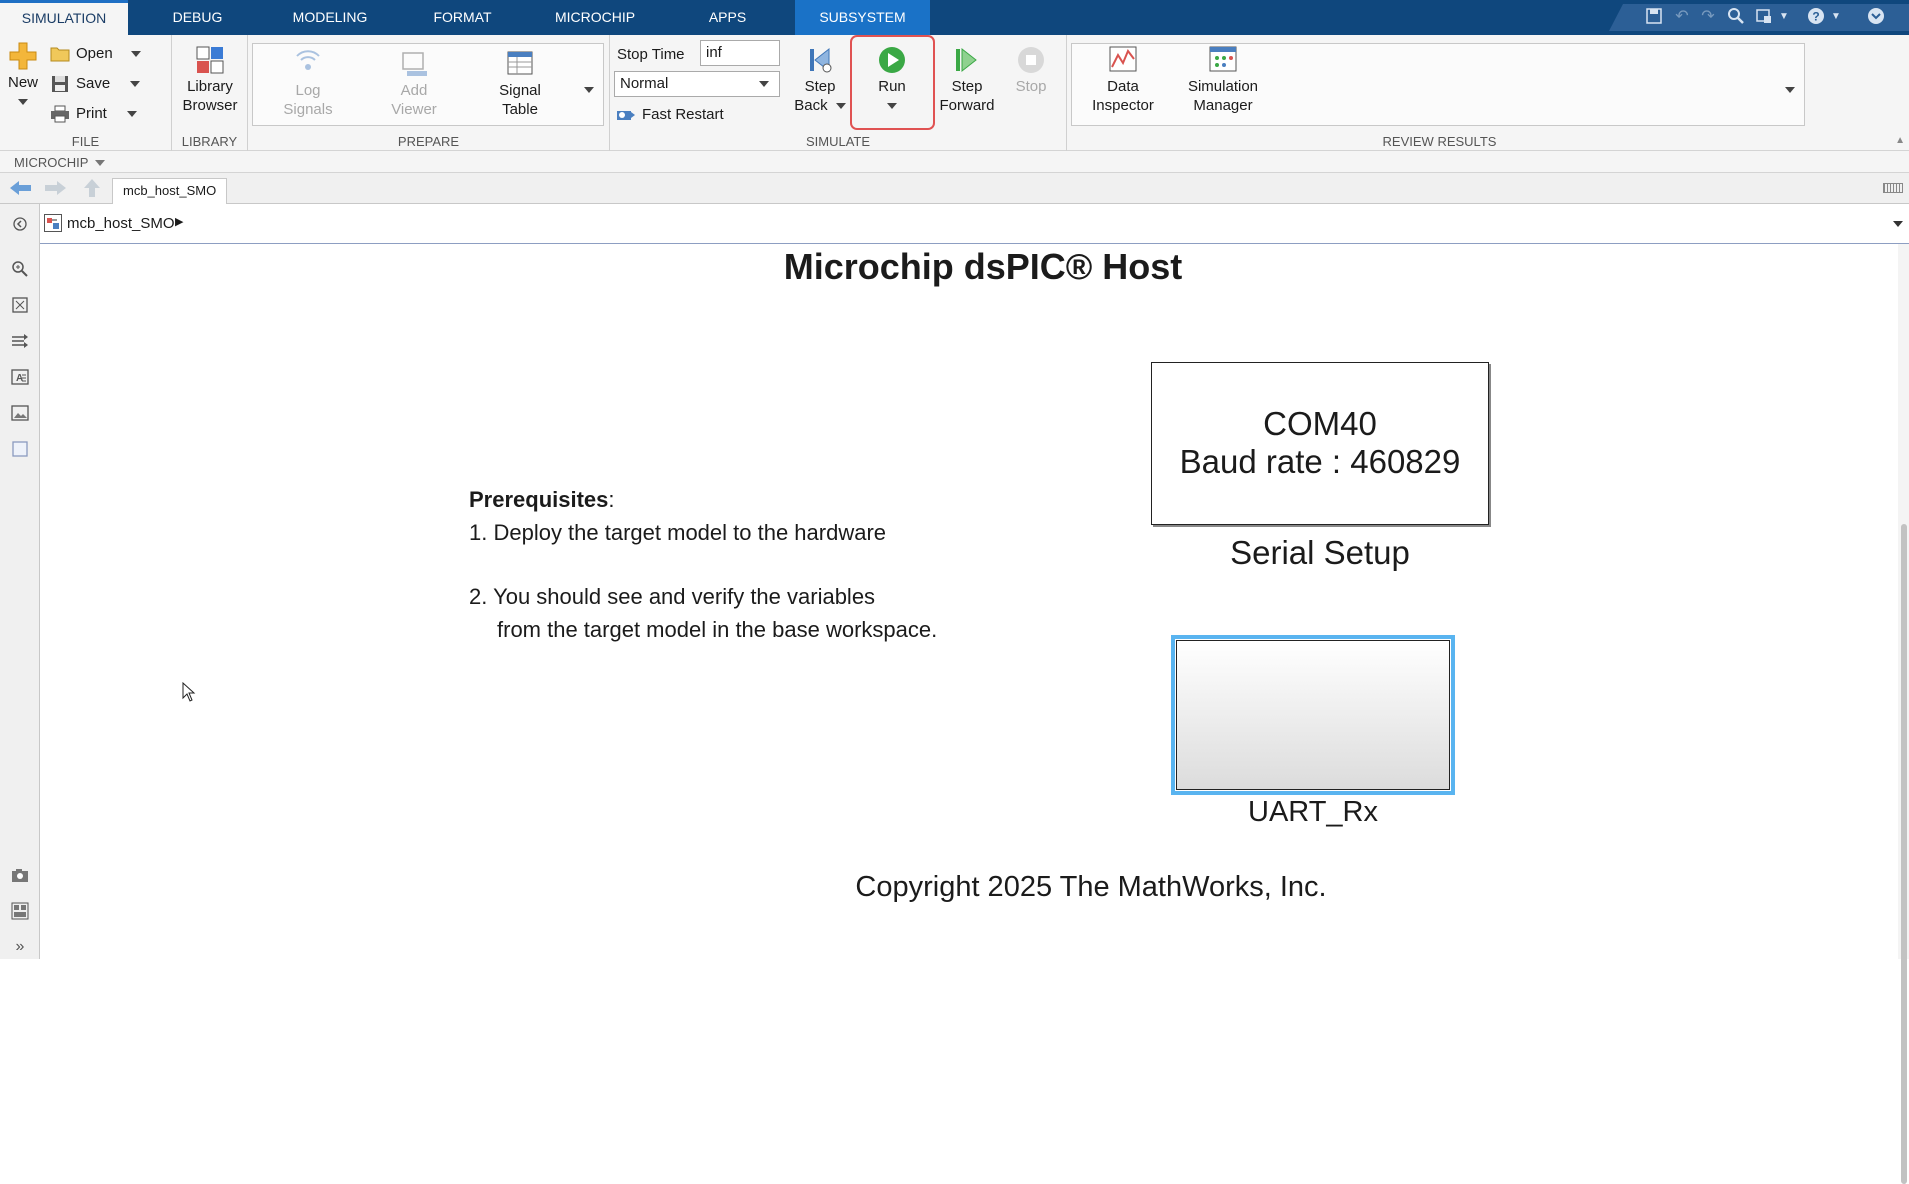 This screenshot has width=1909, height=1184. I want to click on review-gallery-expand, so click(1790, 89).